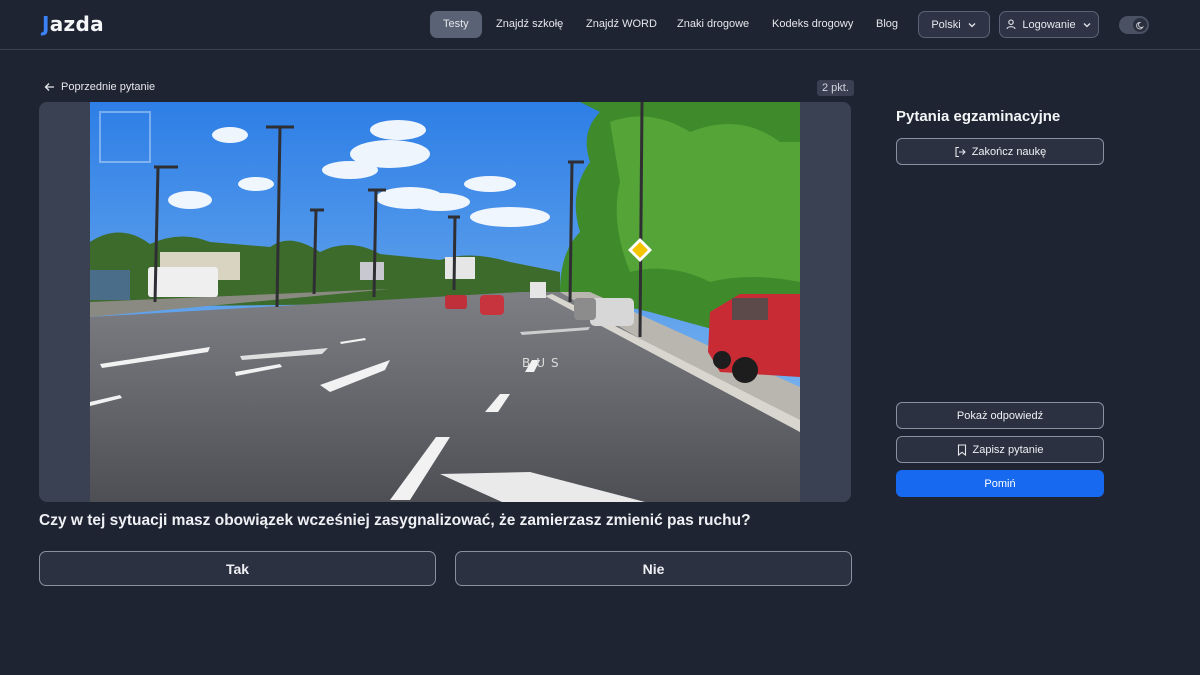 Image resolution: width=1200 pixels, height=675 pixels. I want to click on language-select: Polski, so click(954, 24).